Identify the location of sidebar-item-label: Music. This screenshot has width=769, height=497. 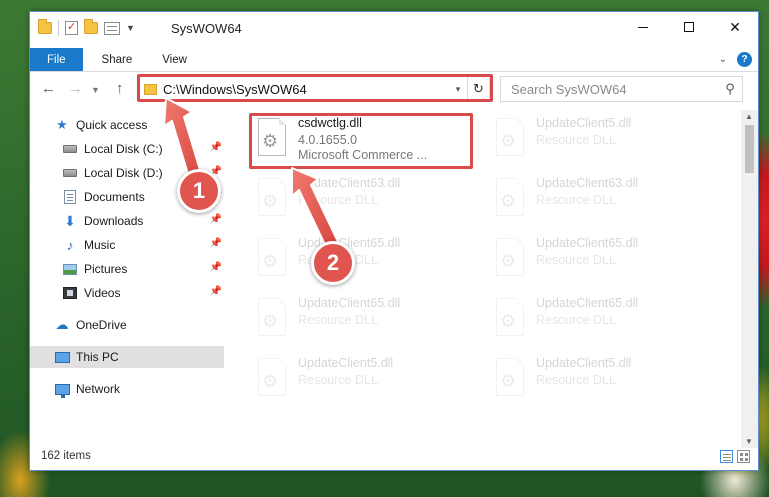
(100, 245).